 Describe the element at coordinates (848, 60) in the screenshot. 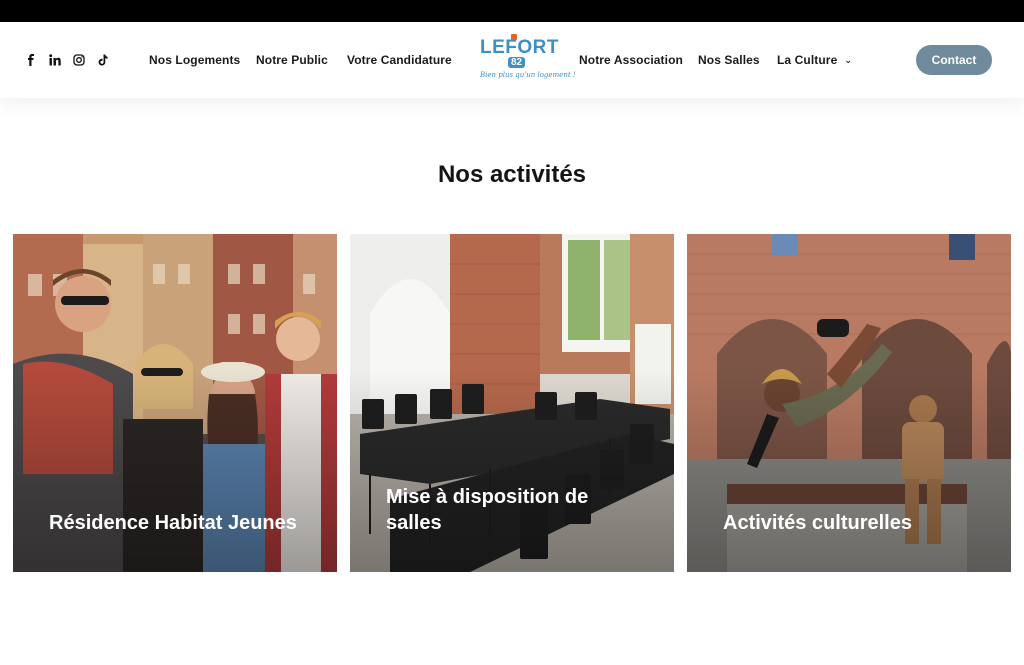

I see `chevron-down-icon: ⌄` at that location.